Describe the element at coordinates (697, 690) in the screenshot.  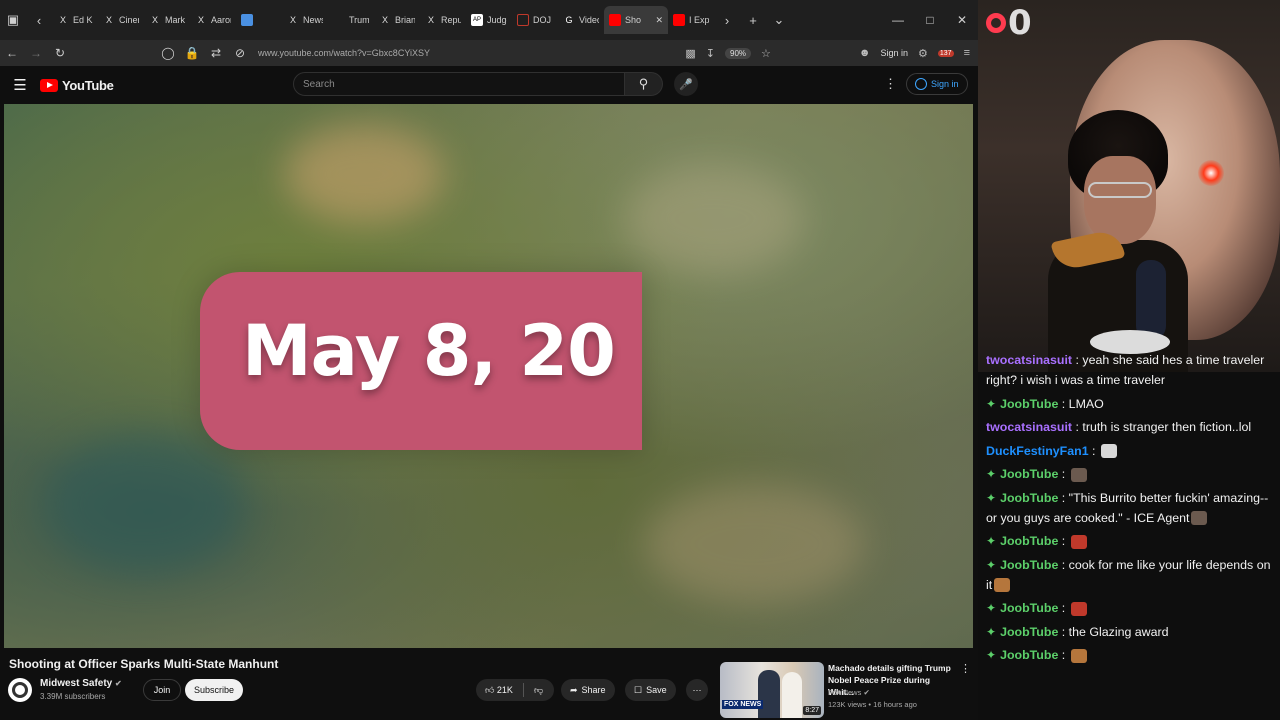
I see `more-actions-button: ⋯` at that location.